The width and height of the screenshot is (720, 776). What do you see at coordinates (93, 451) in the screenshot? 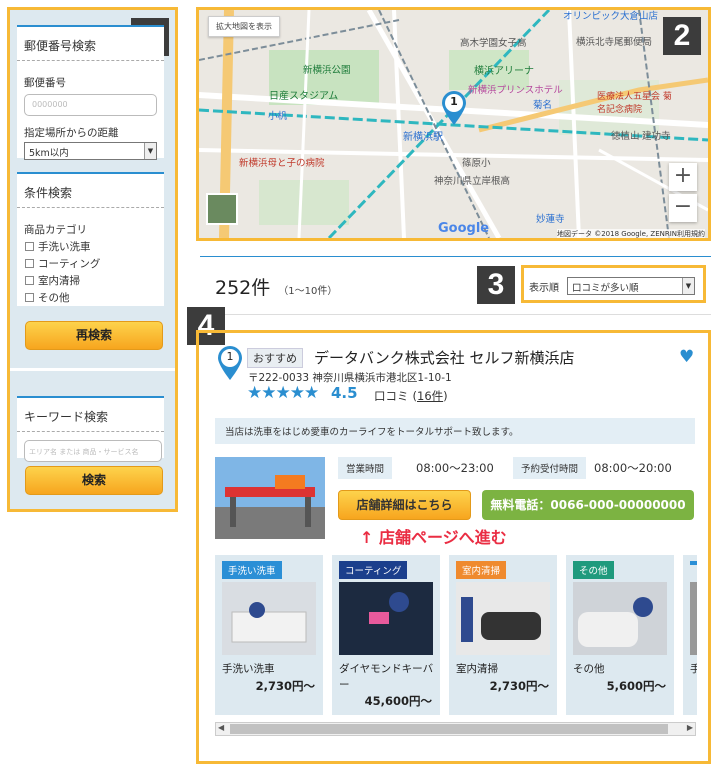
I see `keyword-input: エリア名 または 商品・サービス名` at bounding box center [93, 451].